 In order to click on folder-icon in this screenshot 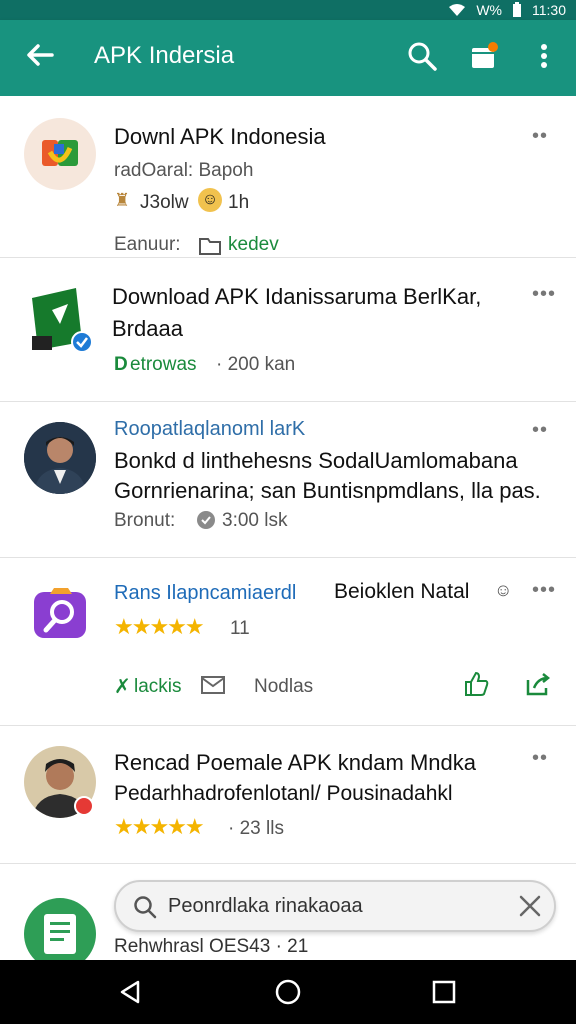, I will do `click(210, 246)`.